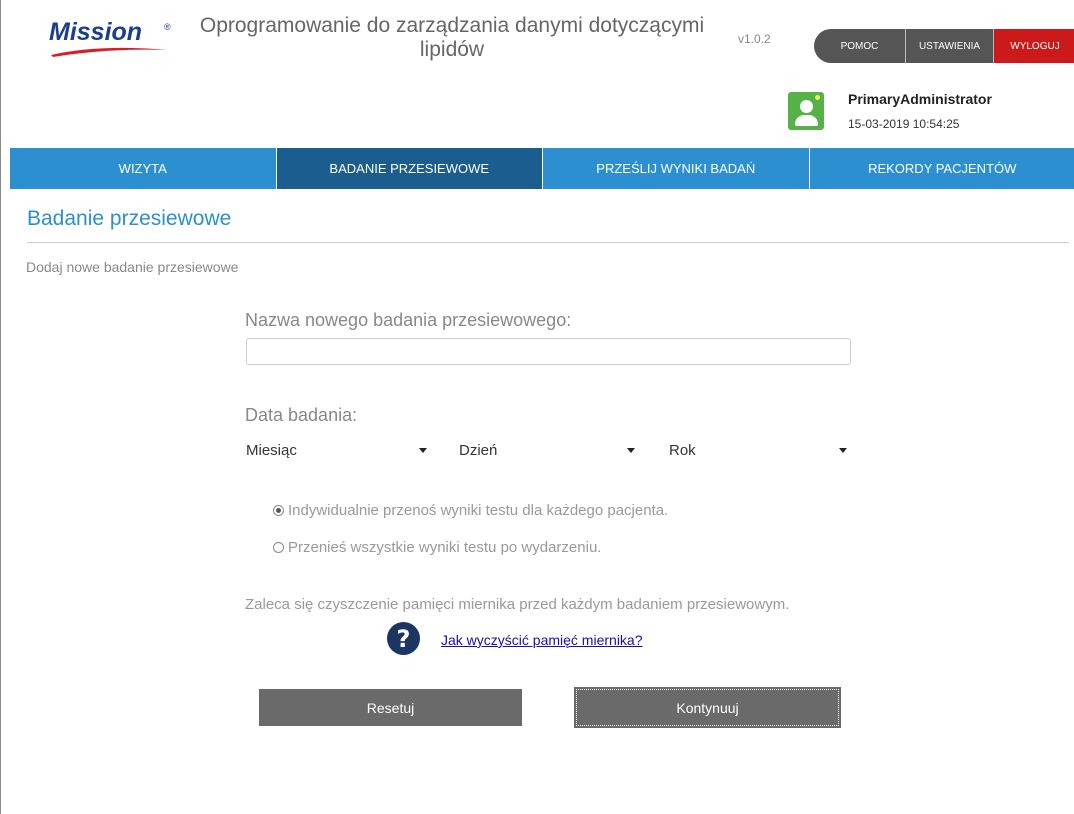  Describe the element at coordinates (904, 124) in the screenshot. I see `current-datetime: 15-03-2019 10:54:25` at that location.